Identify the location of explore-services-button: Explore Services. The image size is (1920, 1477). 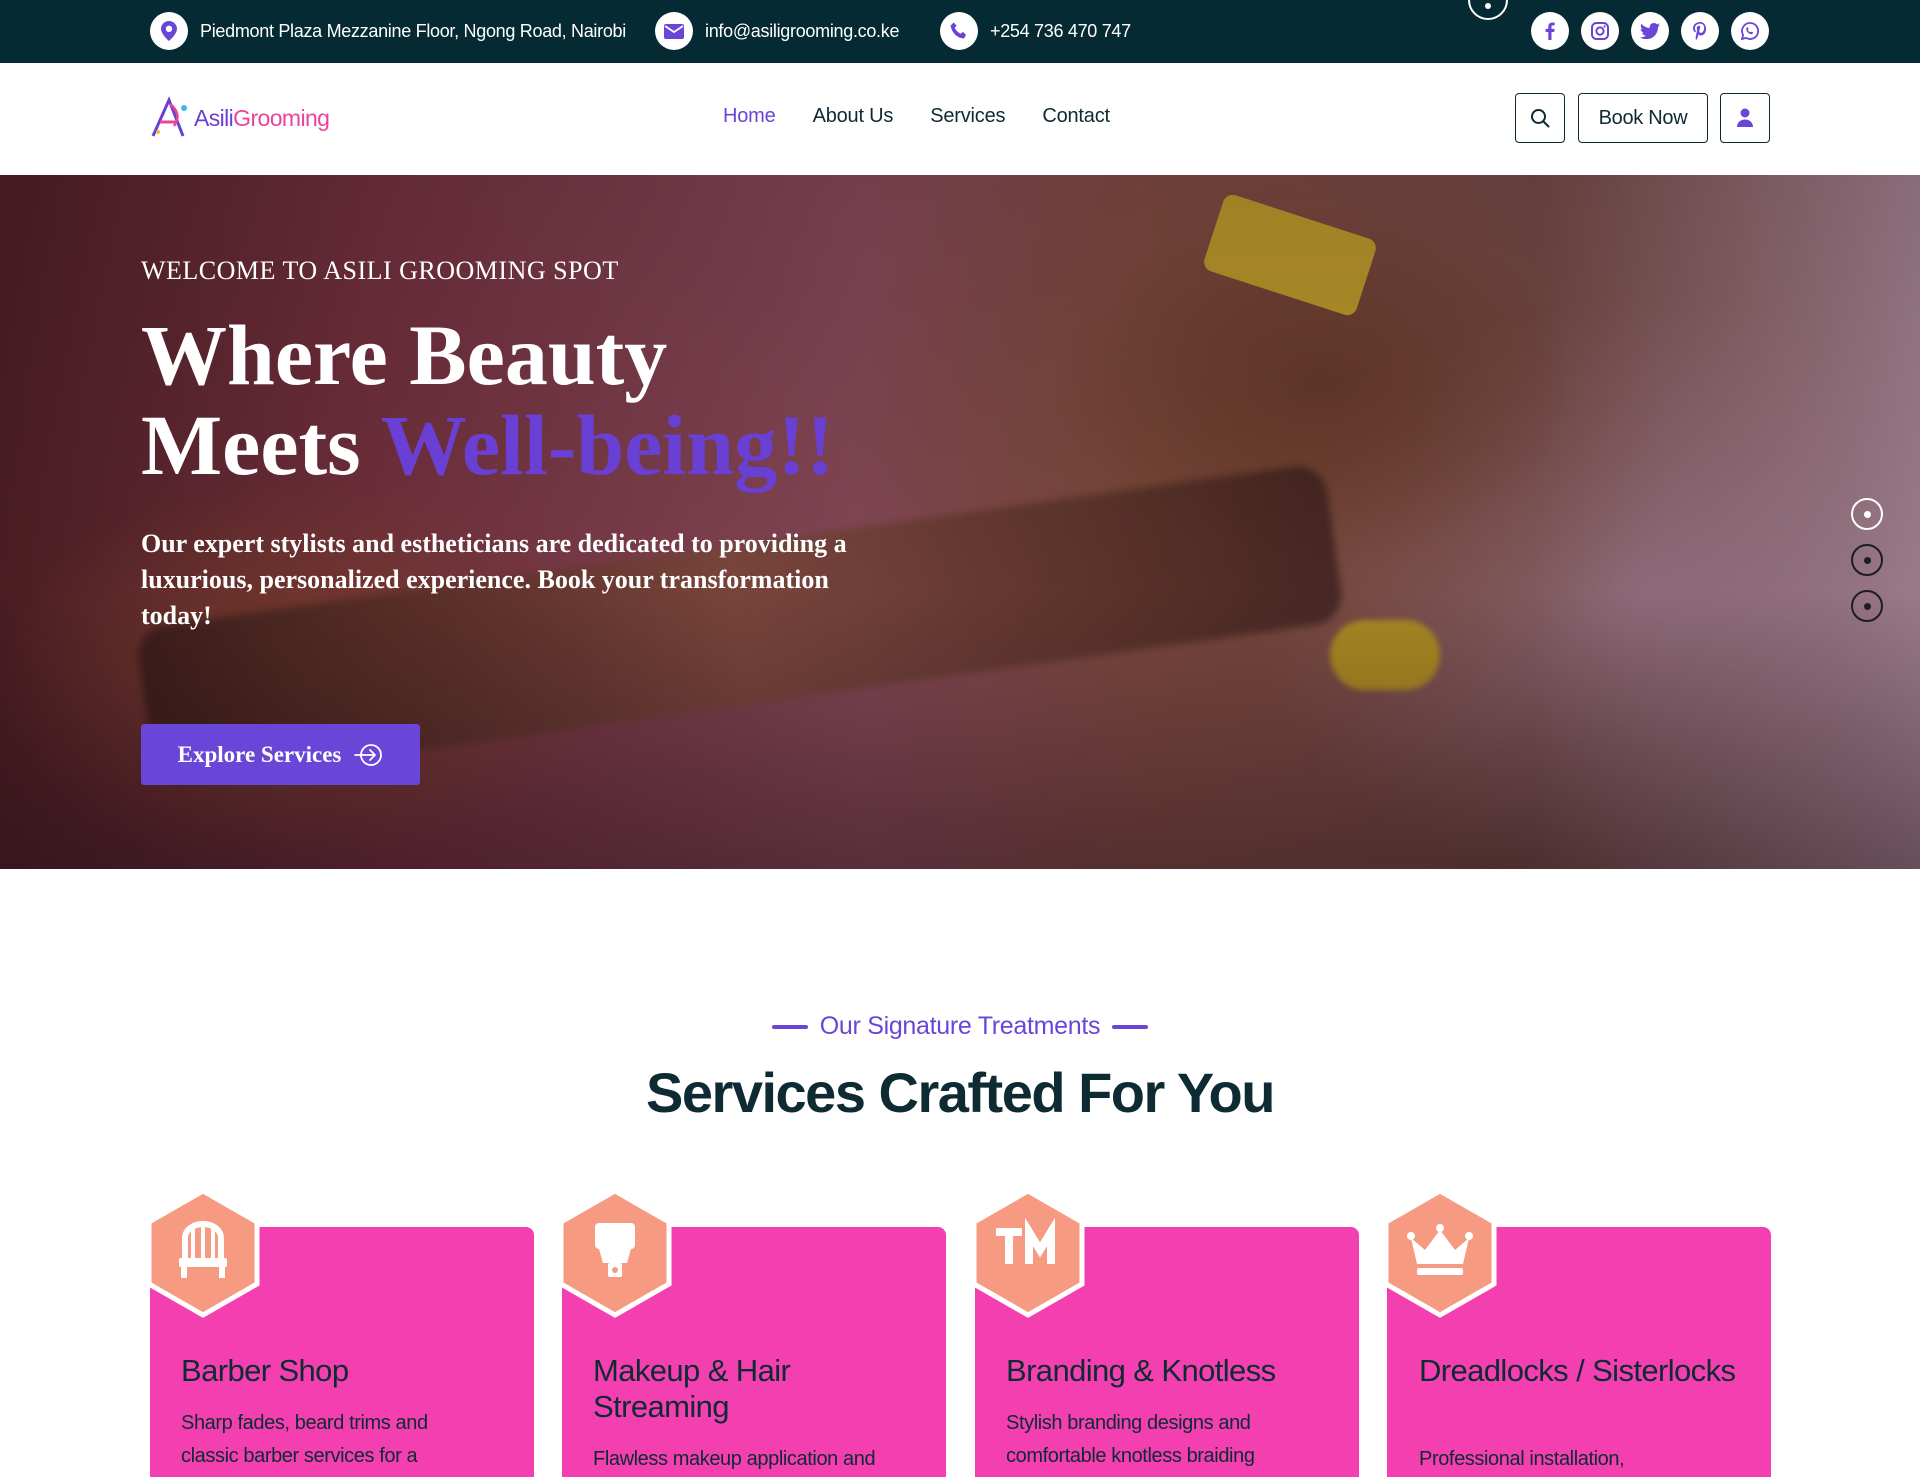
(280, 754).